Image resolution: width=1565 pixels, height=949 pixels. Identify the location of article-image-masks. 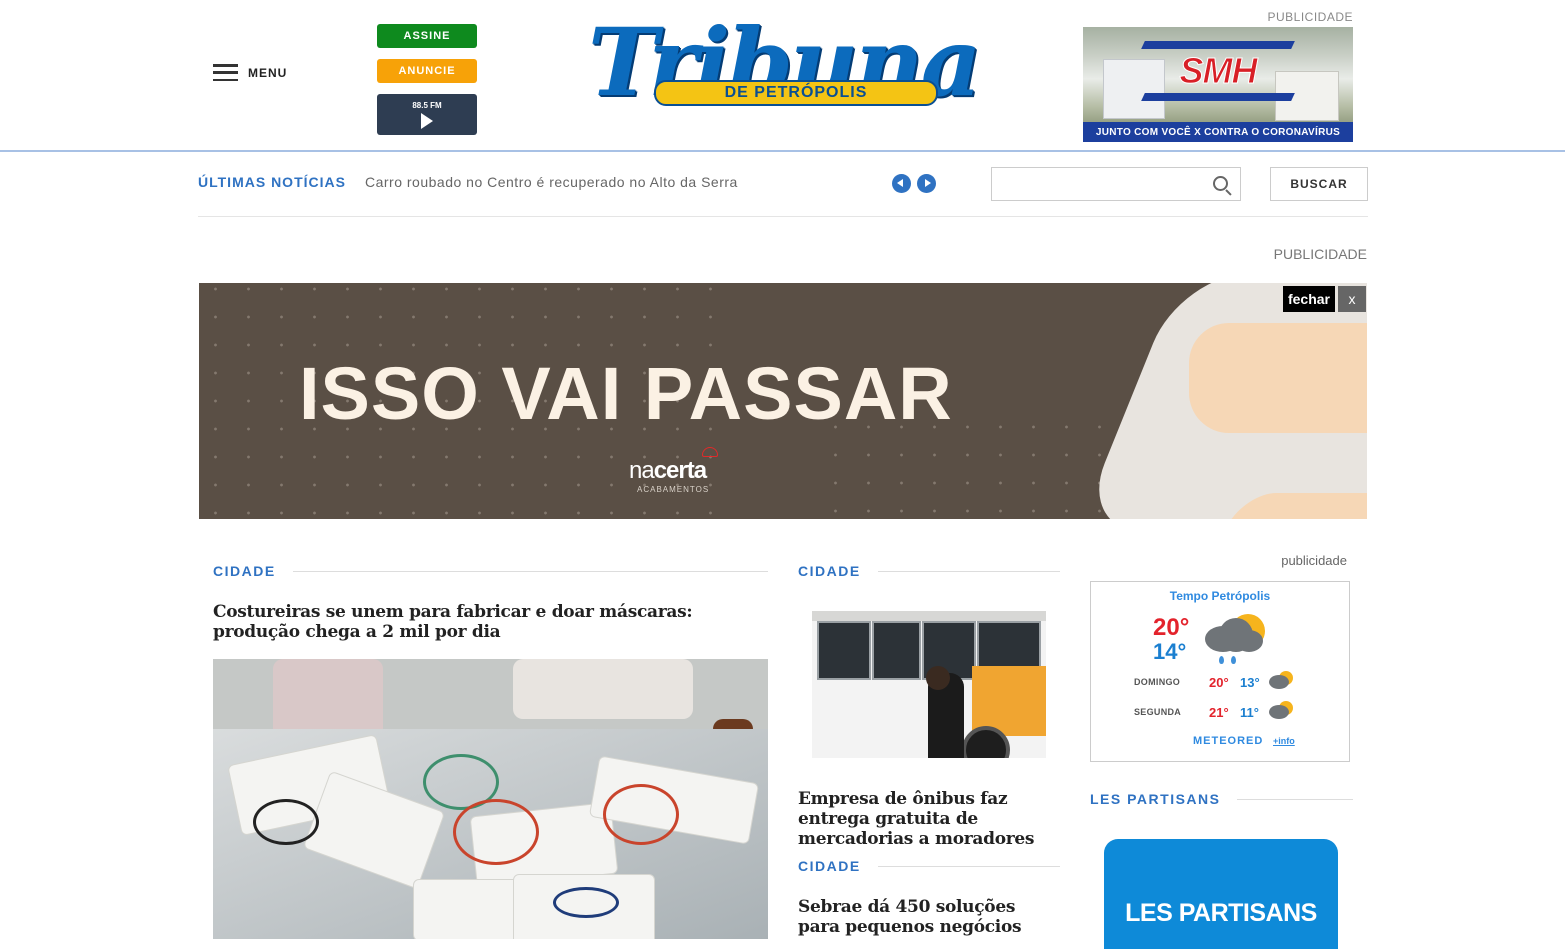
(490, 799).